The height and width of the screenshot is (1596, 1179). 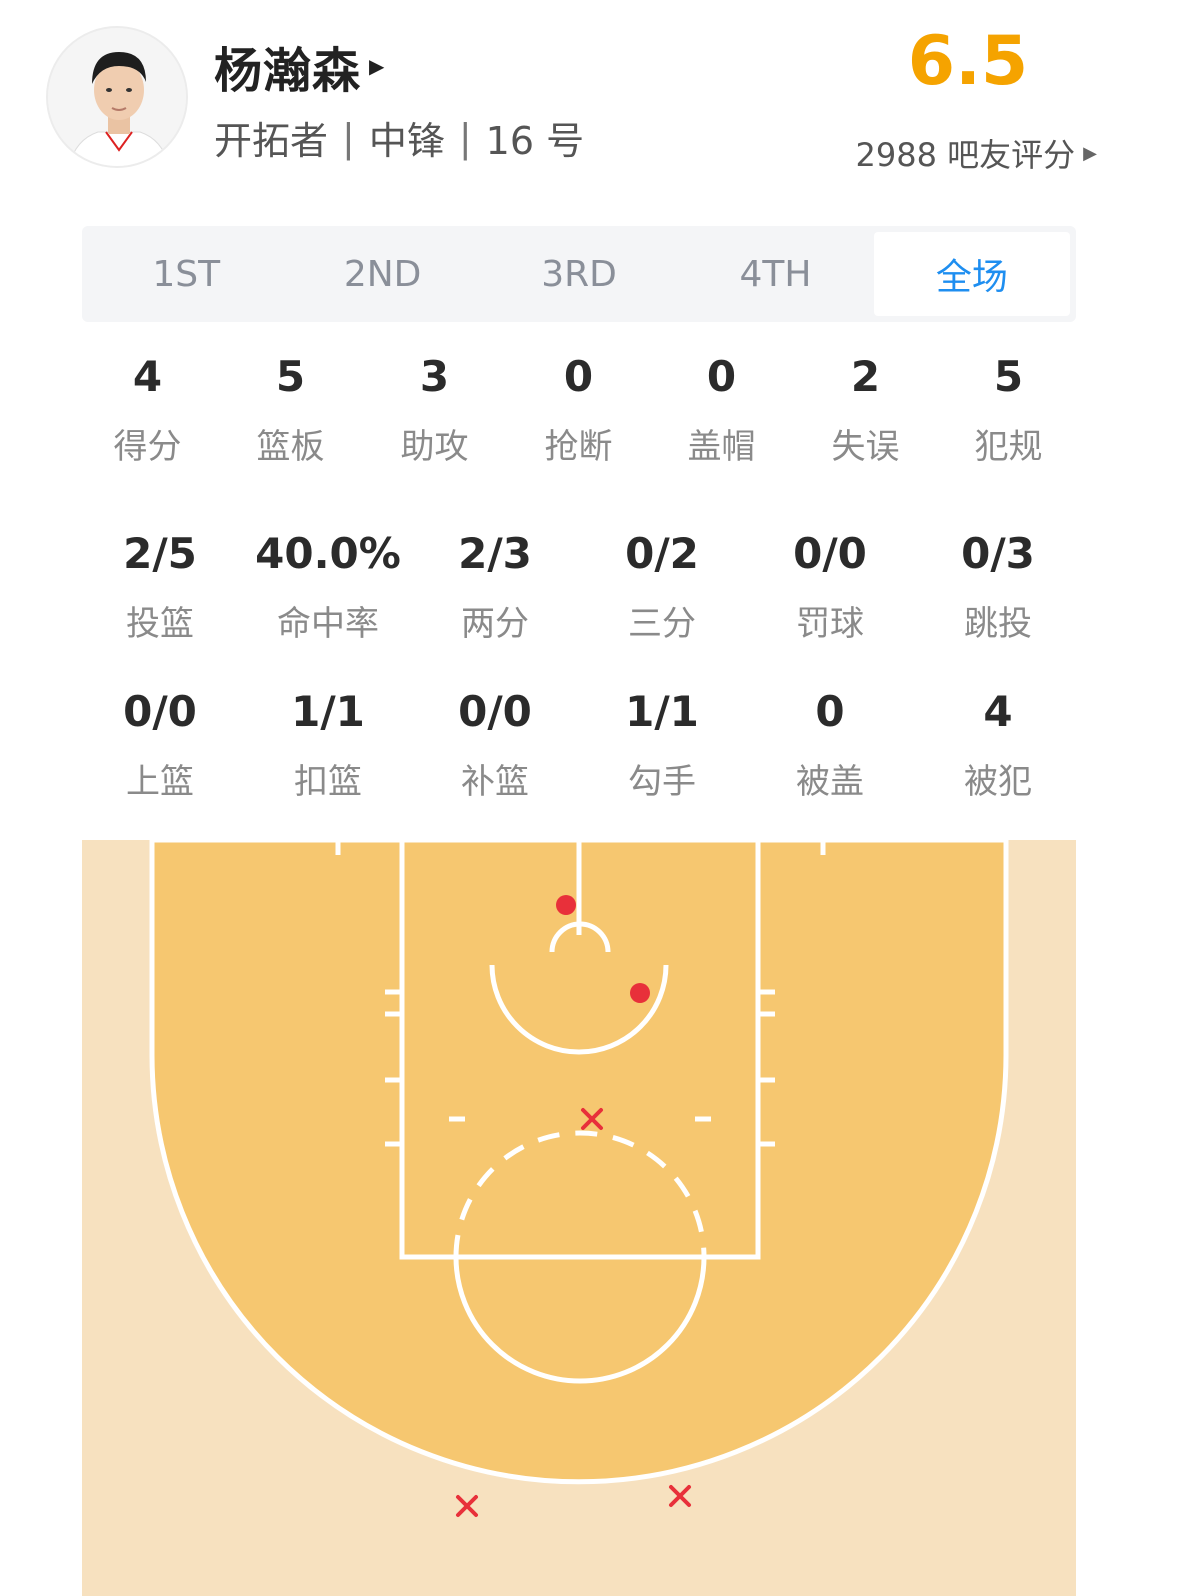 What do you see at coordinates (830, 624) in the screenshot?
I see `stat-label: 罚球` at bounding box center [830, 624].